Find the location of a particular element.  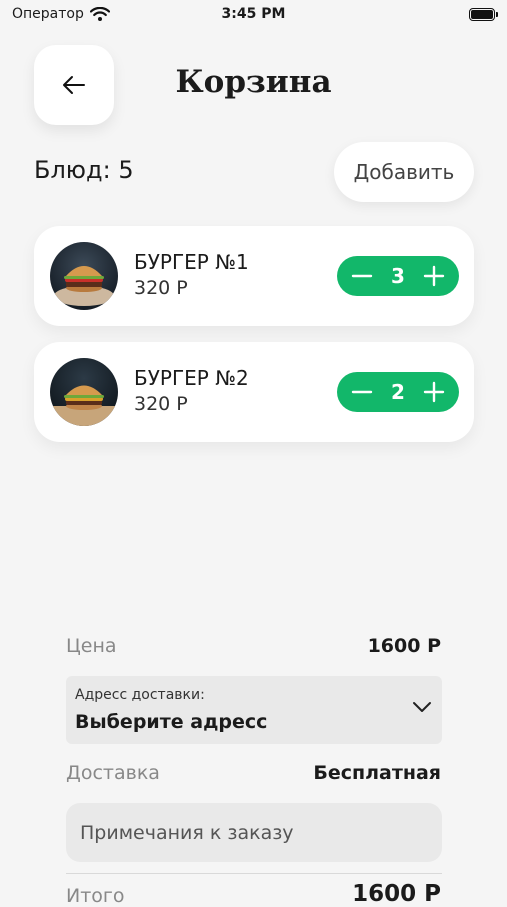

battery-icon is located at coordinates (483, 14).